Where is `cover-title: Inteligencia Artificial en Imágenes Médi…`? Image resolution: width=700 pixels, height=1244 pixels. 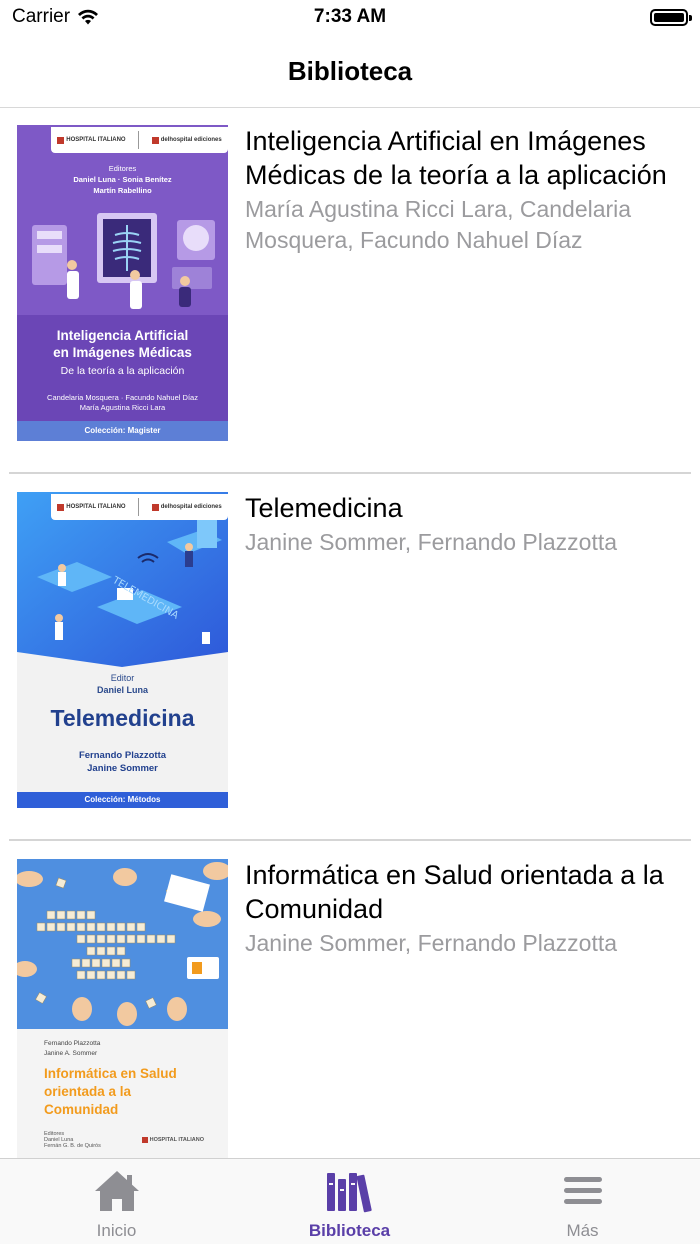 cover-title: Inteligencia Artificial en Imágenes Médi… is located at coordinates (122, 344).